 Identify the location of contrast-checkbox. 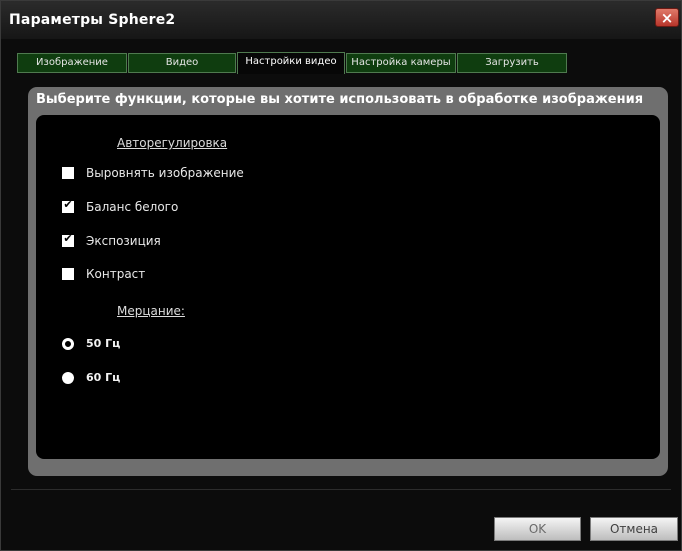
(68, 274).